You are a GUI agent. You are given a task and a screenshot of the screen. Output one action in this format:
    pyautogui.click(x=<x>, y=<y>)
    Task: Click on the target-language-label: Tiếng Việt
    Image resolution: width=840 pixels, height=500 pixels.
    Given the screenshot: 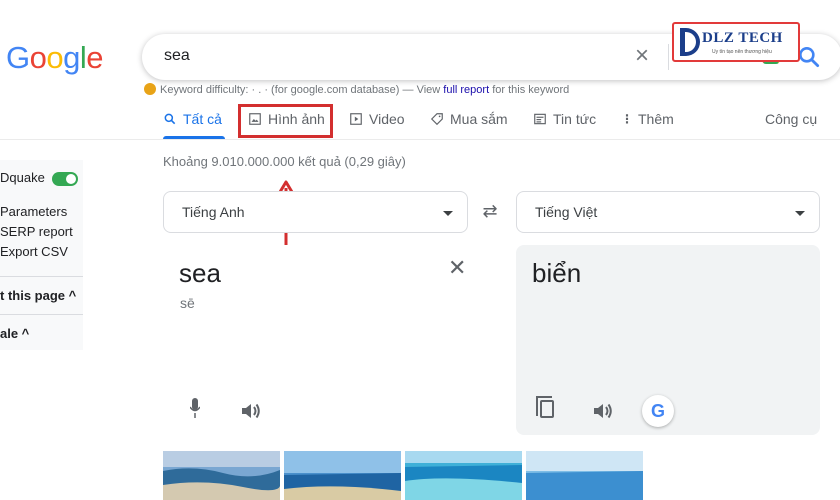 What is the action you would take?
    pyautogui.click(x=566, y=212)
    